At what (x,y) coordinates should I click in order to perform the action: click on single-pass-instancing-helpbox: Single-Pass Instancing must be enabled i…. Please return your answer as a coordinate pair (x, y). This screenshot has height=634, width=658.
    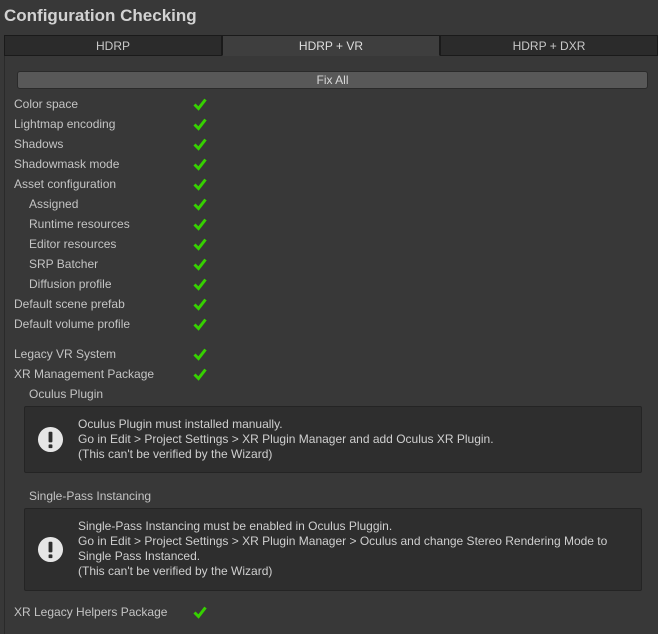
    Looking at the image, I should click on (333, 549).